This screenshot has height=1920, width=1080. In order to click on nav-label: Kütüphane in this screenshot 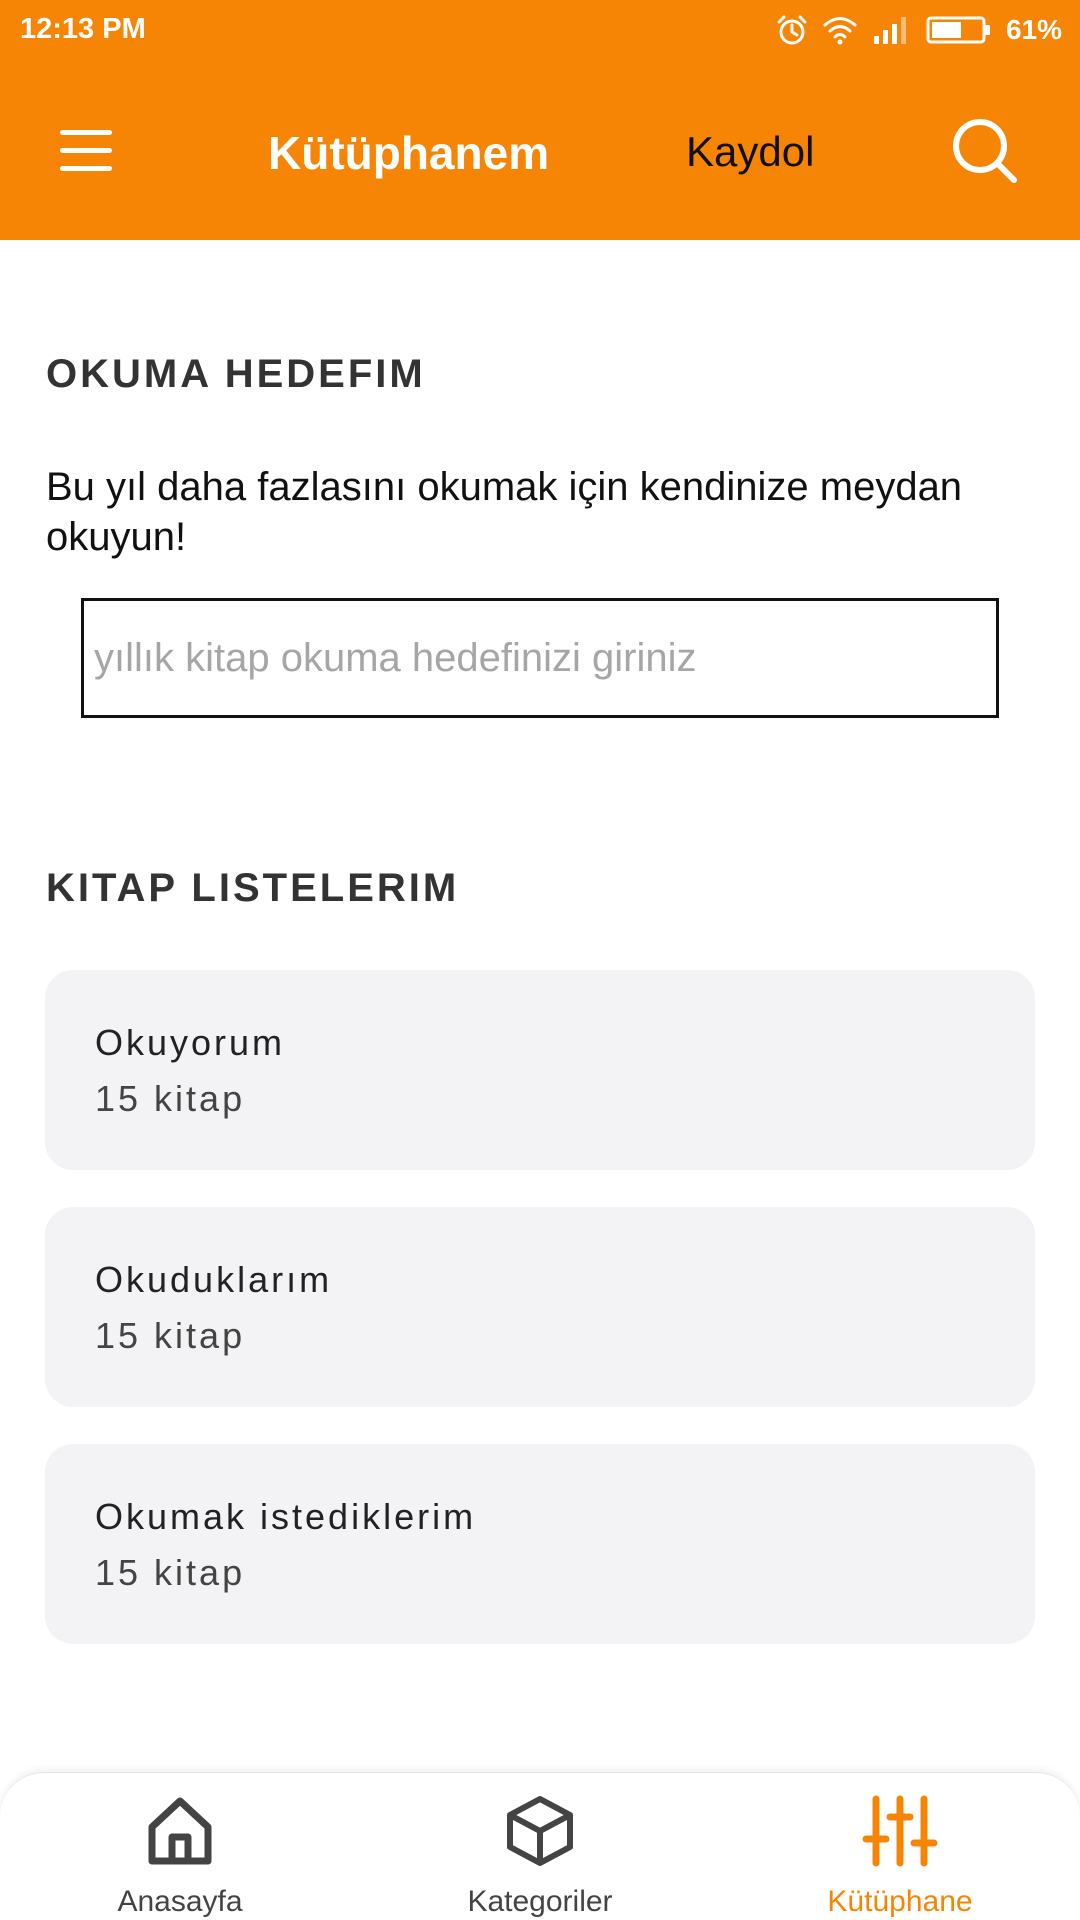, I will do `click(900, 1901)`.